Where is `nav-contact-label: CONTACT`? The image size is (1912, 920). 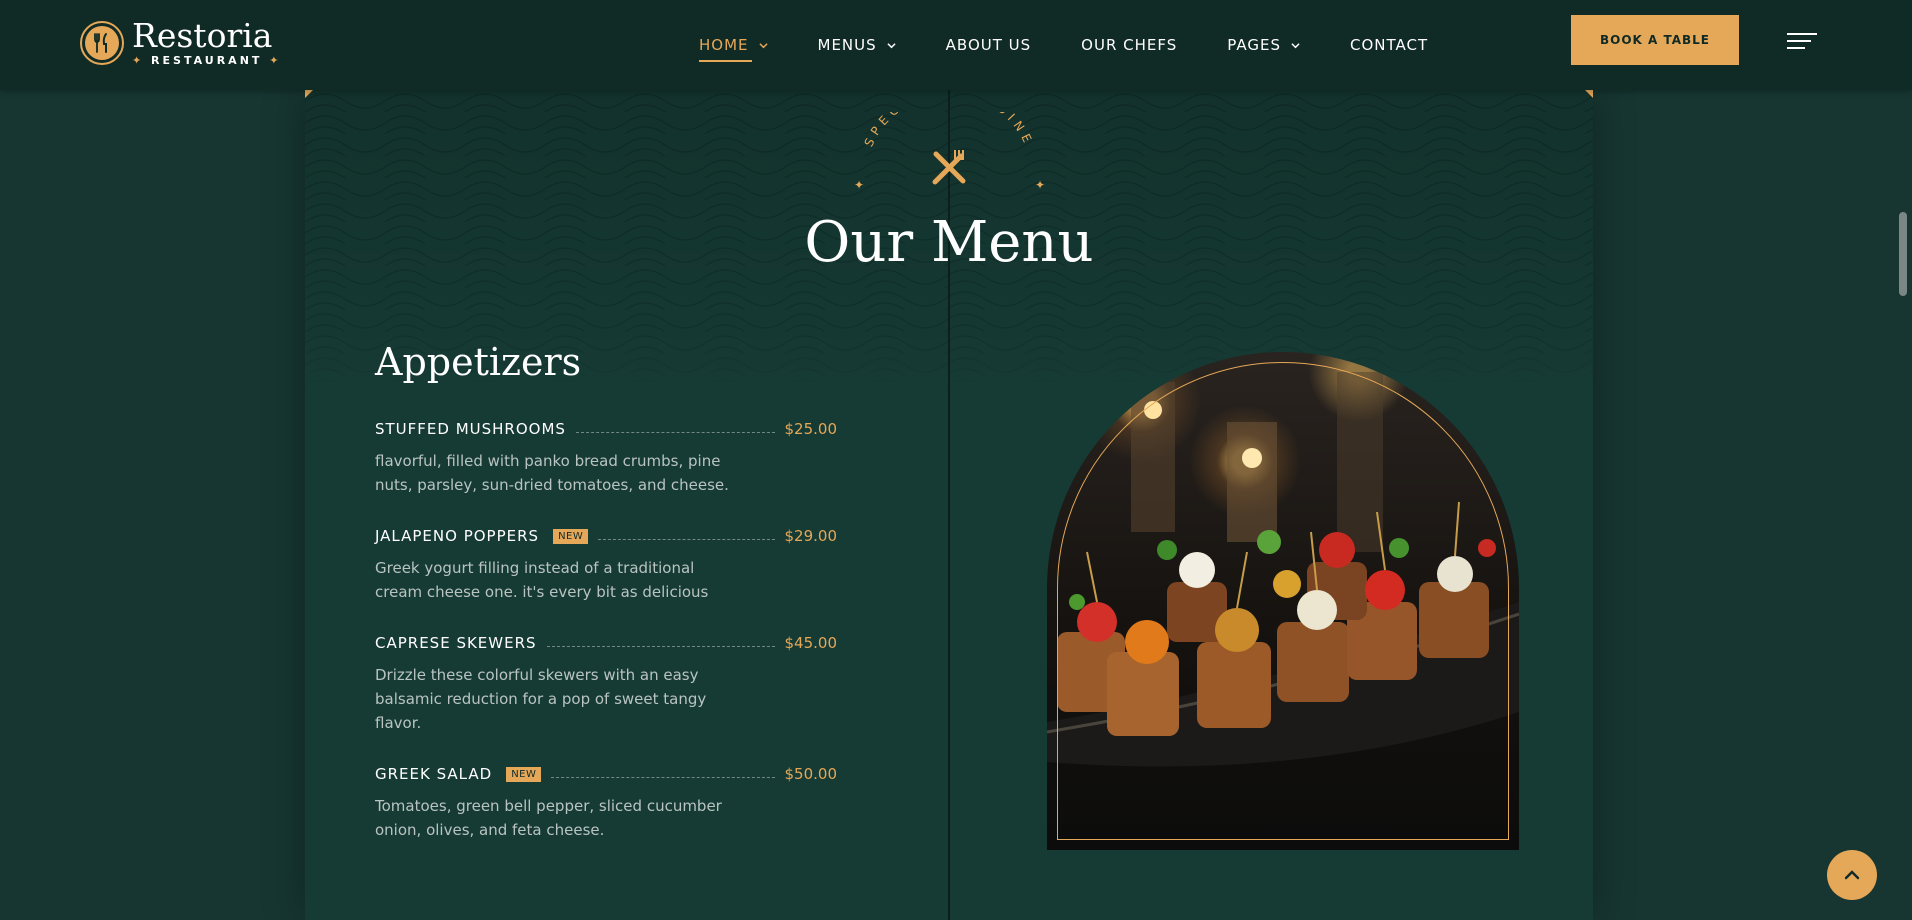 nav-contact-label: CONTACT is located at coordinates (1389, 45).